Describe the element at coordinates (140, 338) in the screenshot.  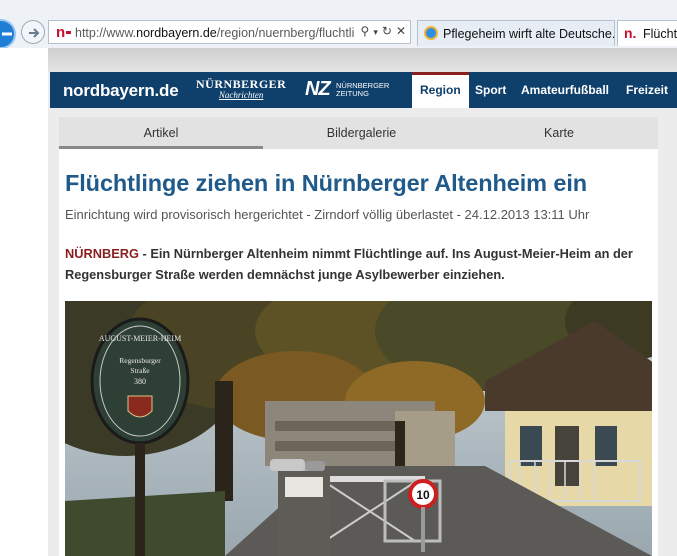
I see `svg-text: AUGUST-MEIER-HEIM` at that location.